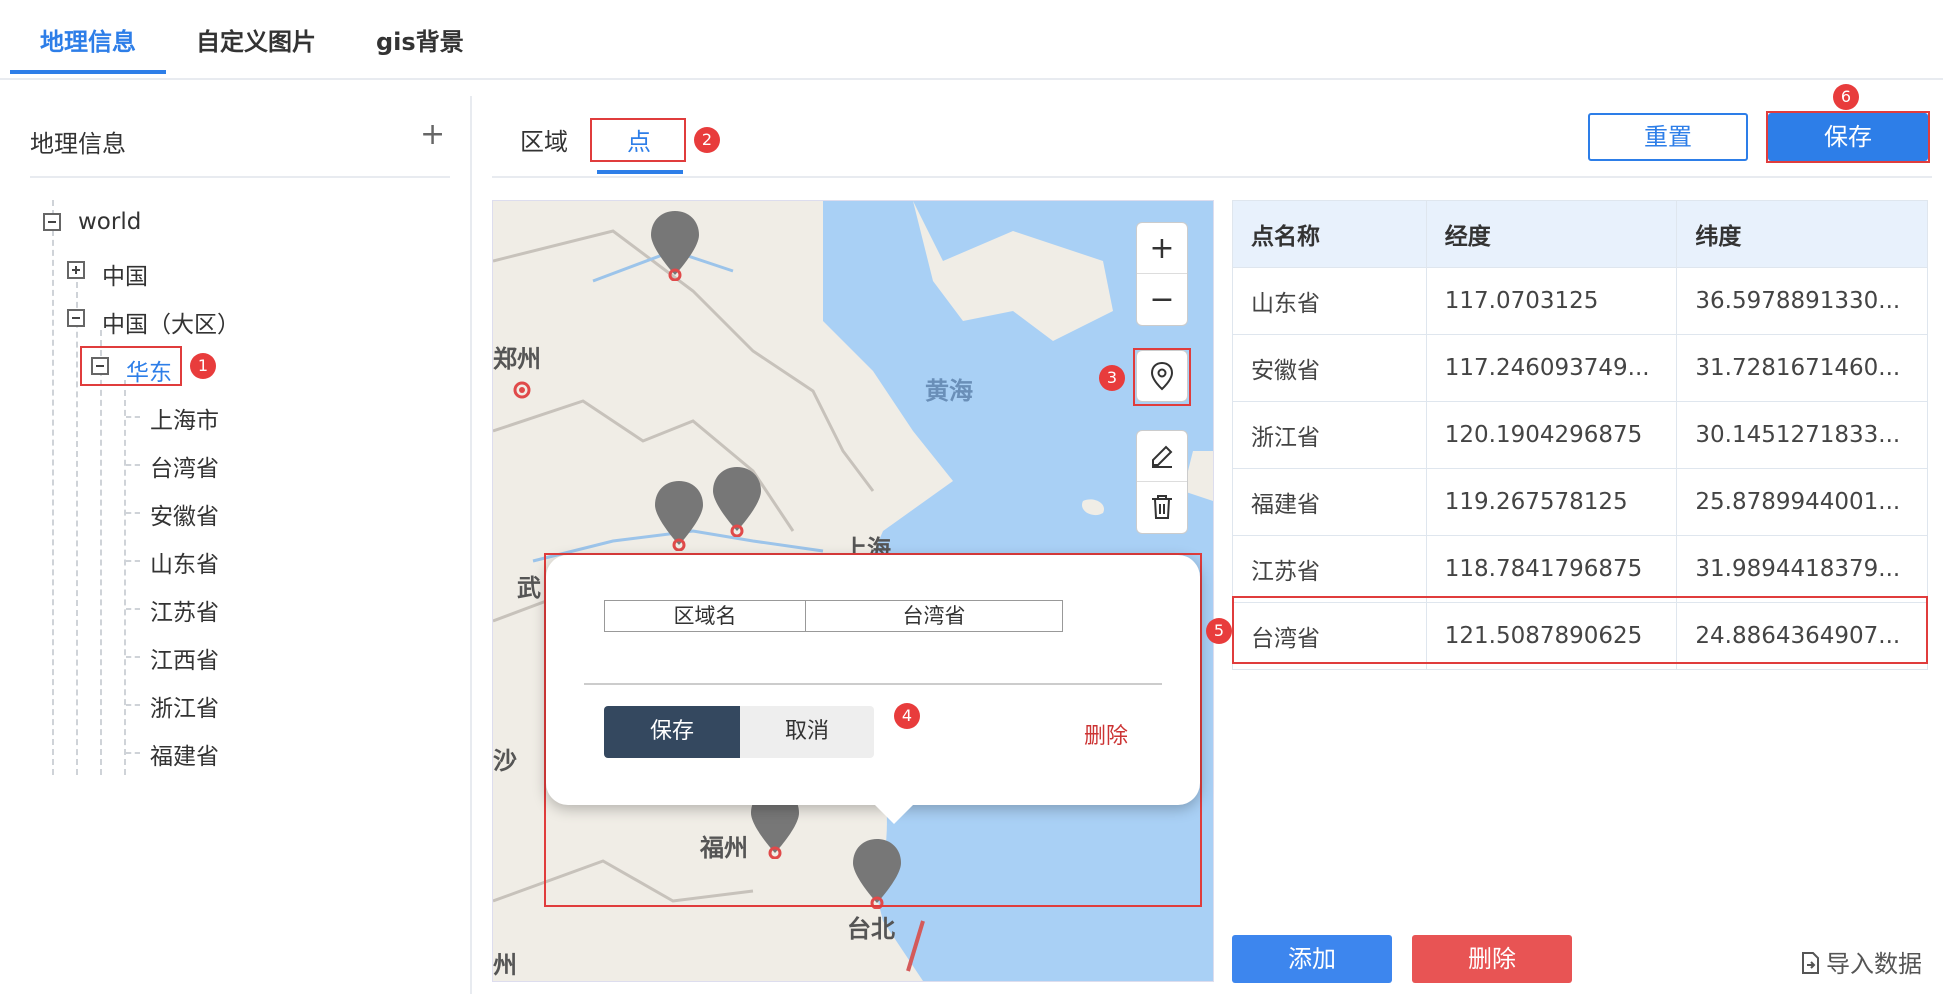 The height and width of the screenshot is (994, 1943). Describe the element at coordinates (78, 144) in the screenshot. I see `left-panel-title: 地理信息` at that location.